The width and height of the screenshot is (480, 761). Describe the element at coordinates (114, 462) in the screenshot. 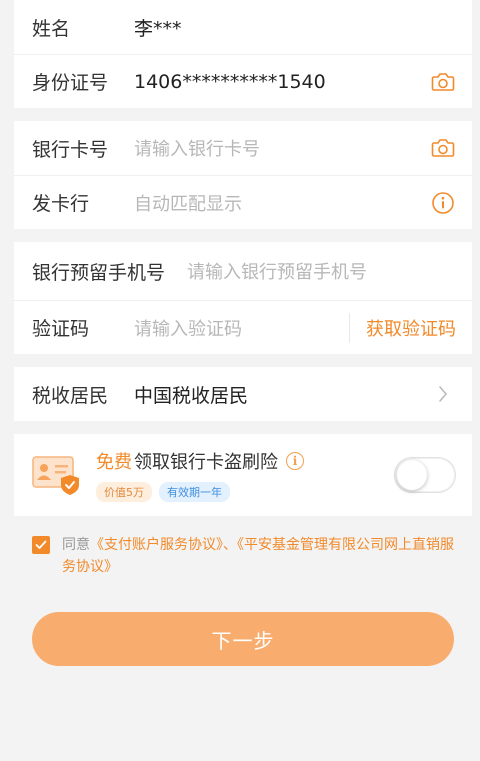

I see `free-label: 免费` at that location.